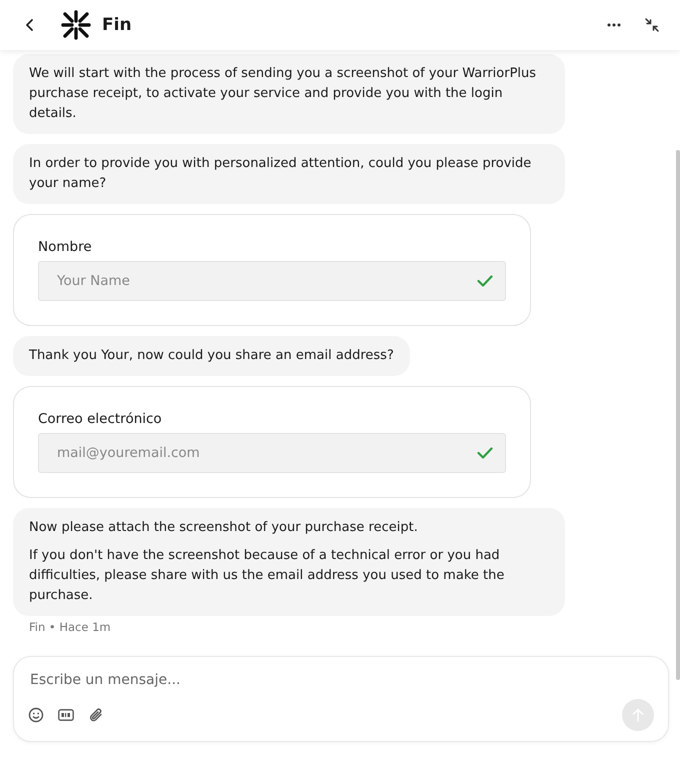 The height and width of the screenshot is (757, 680). What do you see at coordinates (678, 415) in the screenshot?
I see `scrollbar` at bounding box center [678, 415].